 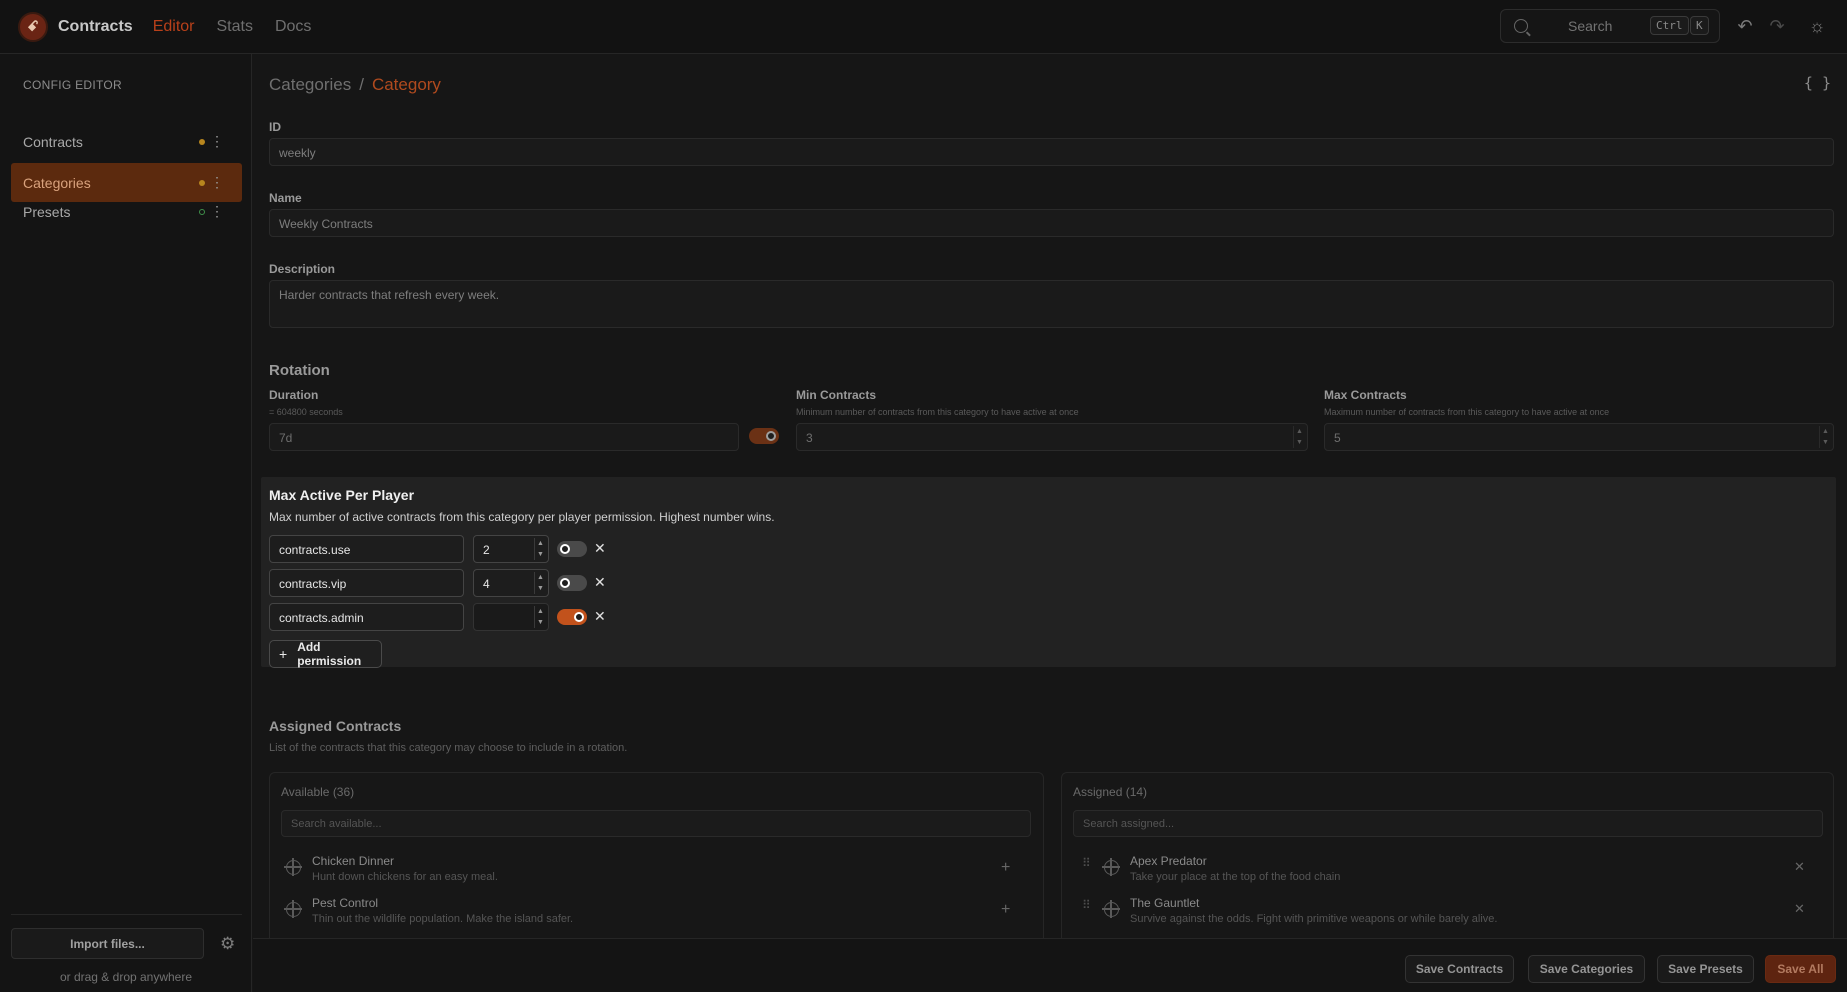 I want to click on plus-icon: +, so click(x=283, y=654).